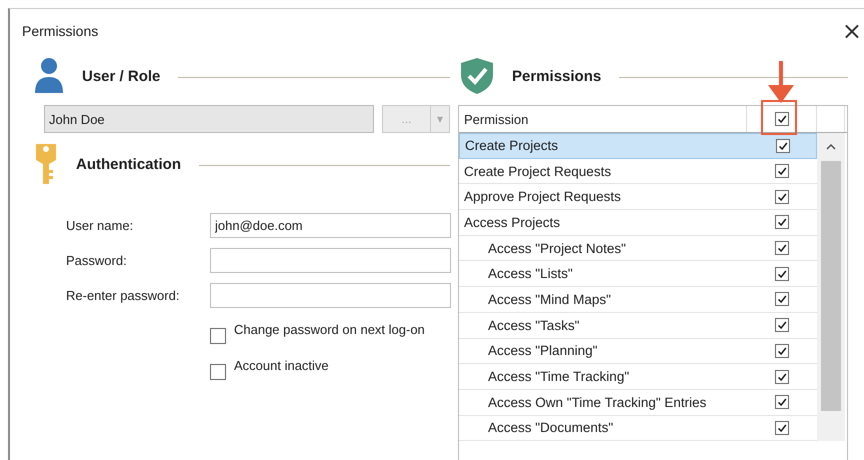  Describe the element at coordinates (46, 164) in the screenshot. I see `key-icon` at that location.